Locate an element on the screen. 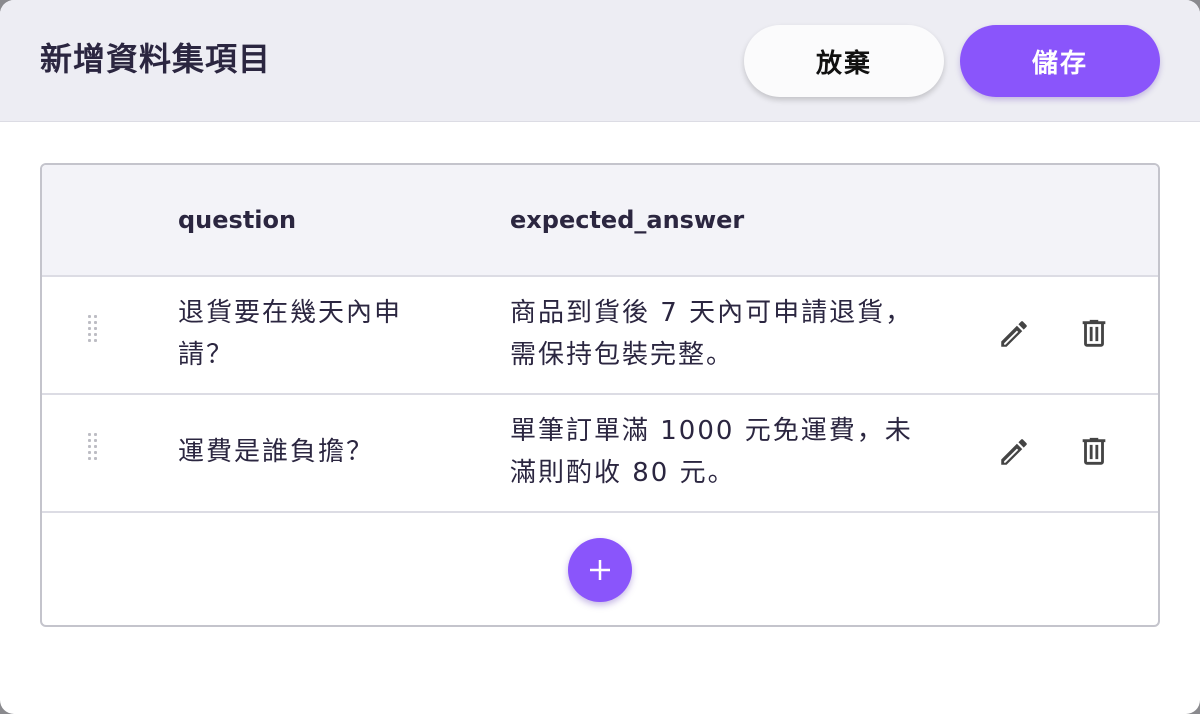  table-header: question expected_answer is located at coordinates (600, 221).